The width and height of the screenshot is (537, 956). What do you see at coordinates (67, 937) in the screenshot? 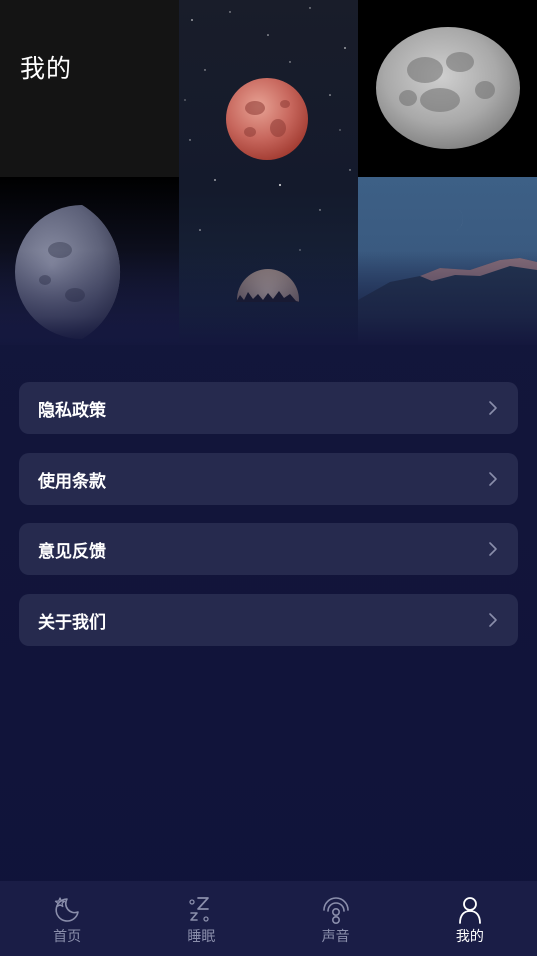
I see `tab-label: 首页` at bounding box center [67, 937].